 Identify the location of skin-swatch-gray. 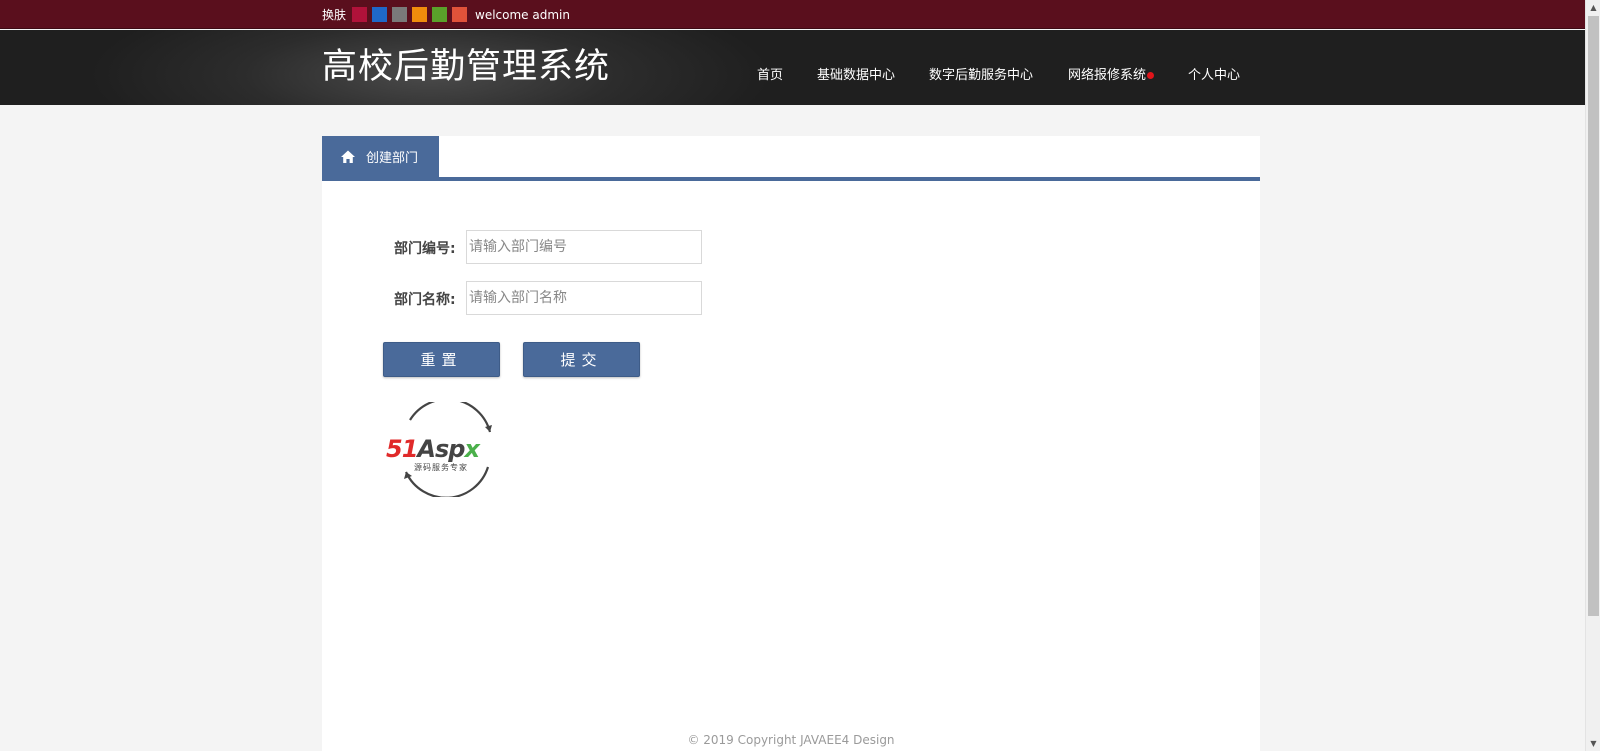
(400, 14).